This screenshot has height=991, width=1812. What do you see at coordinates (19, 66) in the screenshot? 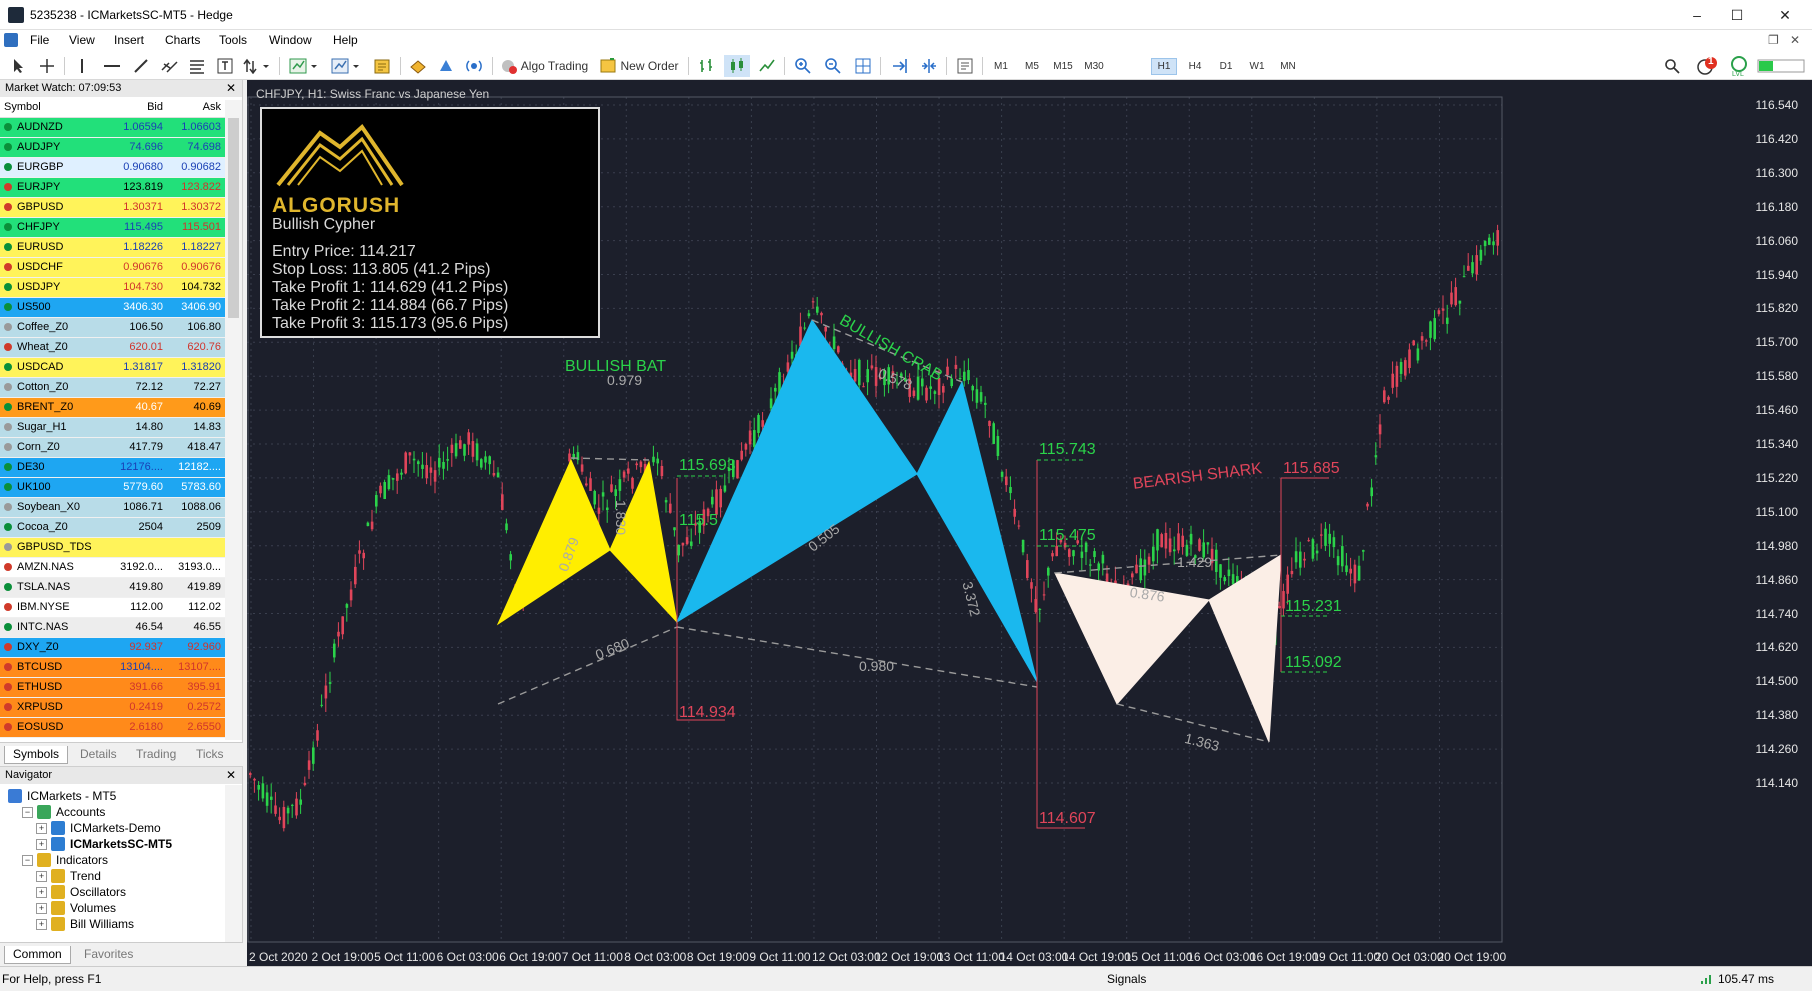
I see `cursor-tool-icon` at bounding box center [19, 66].